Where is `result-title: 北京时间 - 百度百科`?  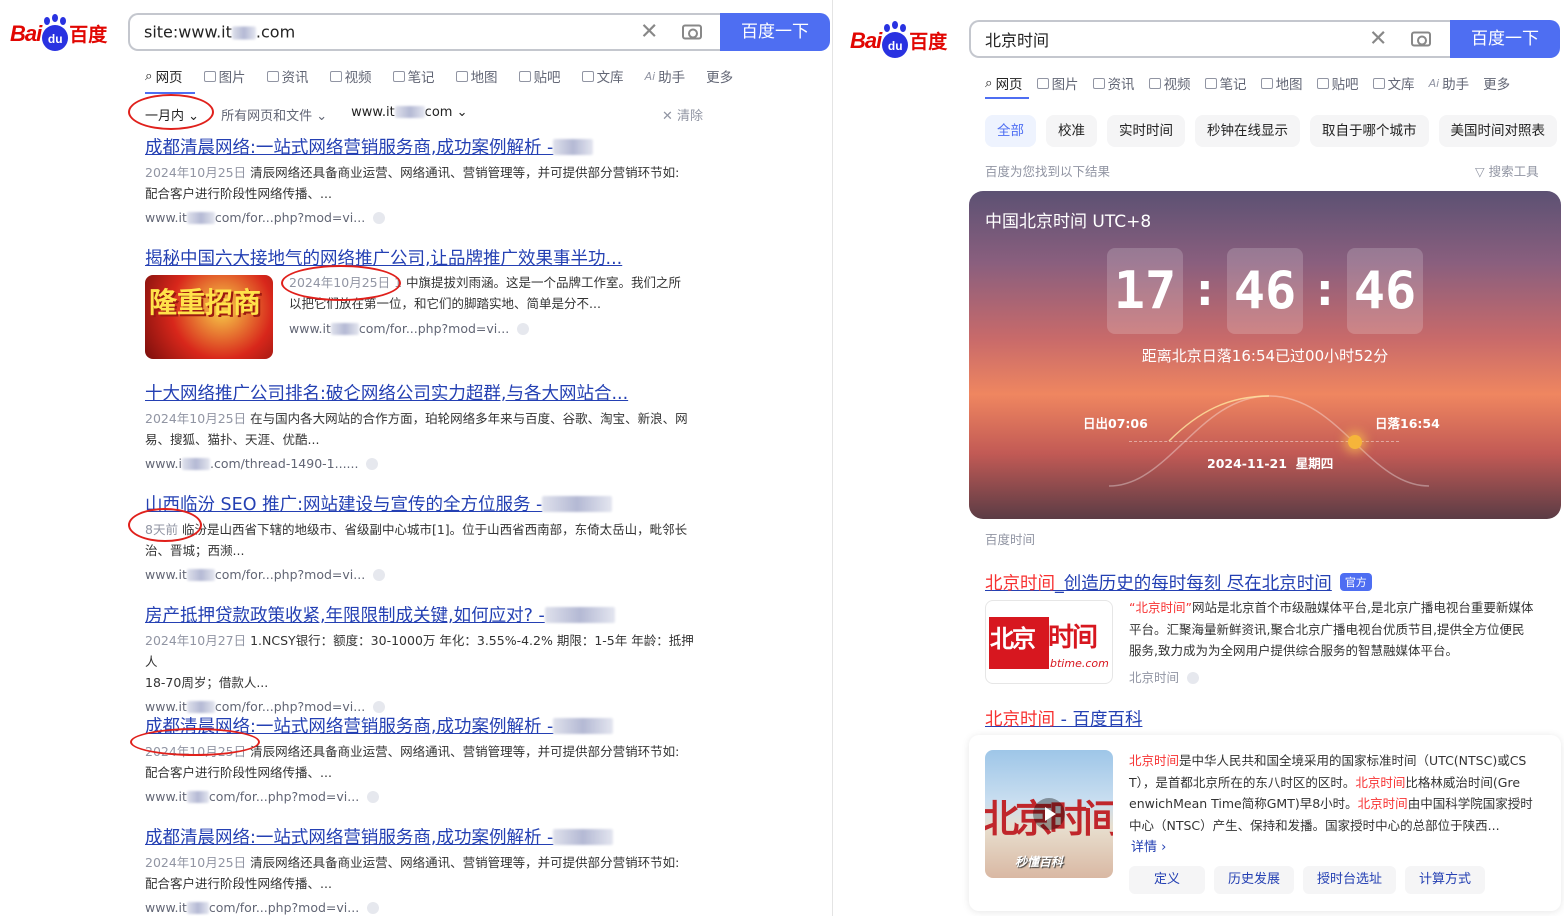
result-title: 北京时间 - 百度百科 is located at coordinates (1063, 718).